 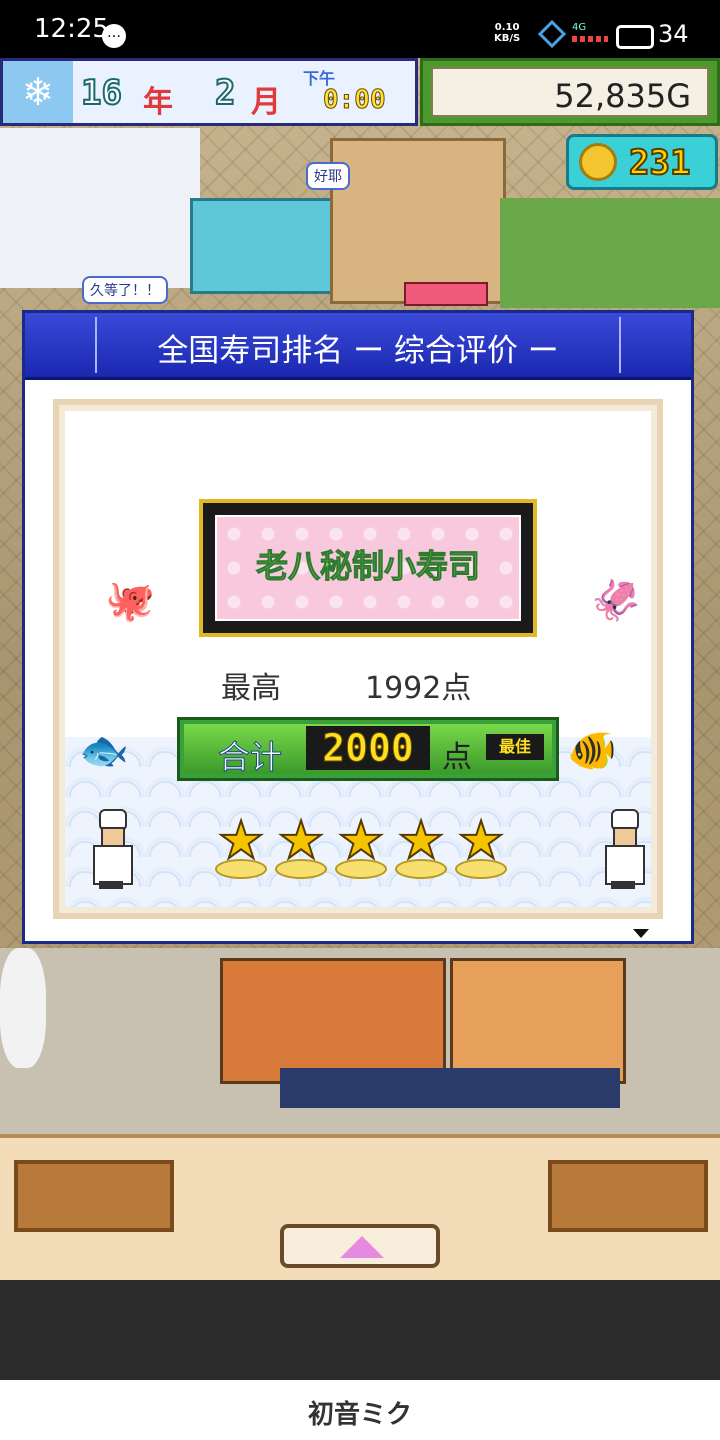 I want to click on coin-icon, so click(x=598, y=162).